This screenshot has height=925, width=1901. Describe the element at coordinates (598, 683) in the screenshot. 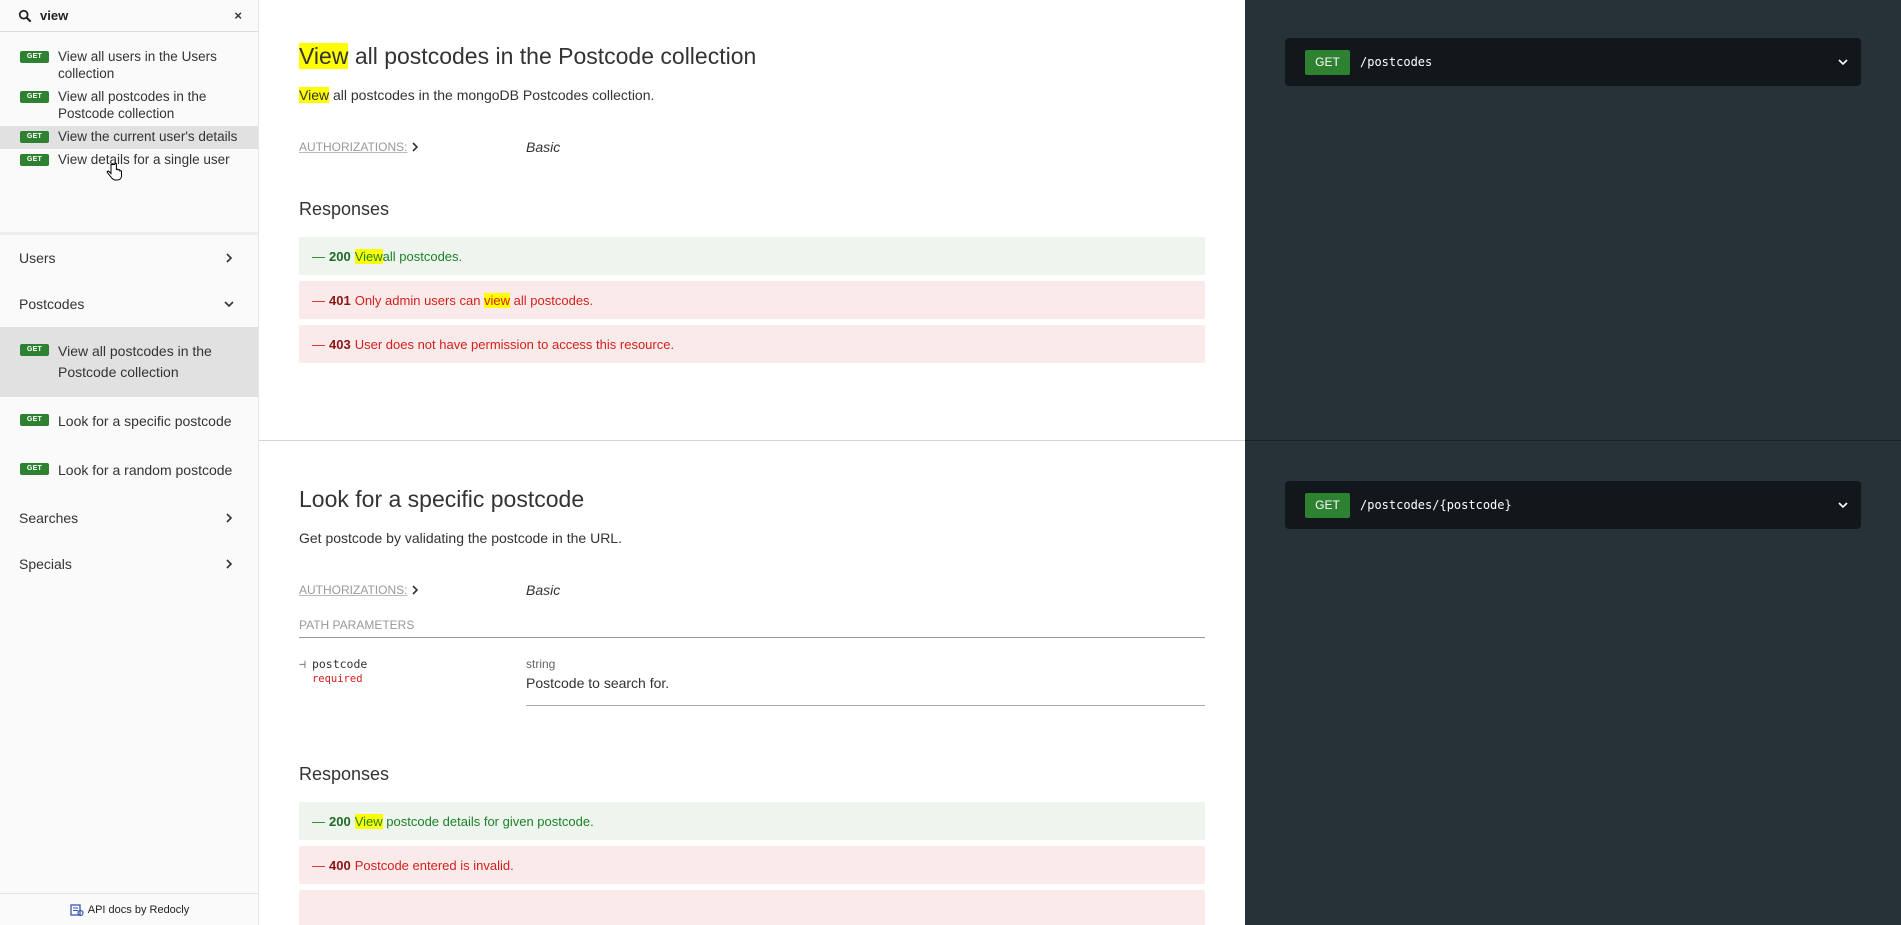

I see `param-description: Postcode to search for.` at that location.